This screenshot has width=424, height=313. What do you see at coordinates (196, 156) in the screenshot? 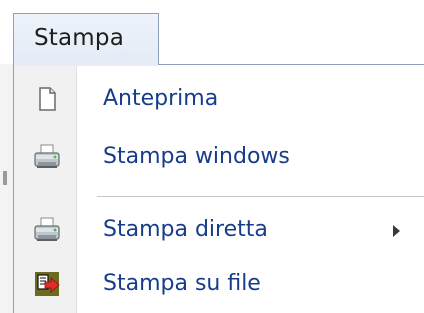
I see `menu-item-label: Stampa windows` at bounding box center [196, 156].